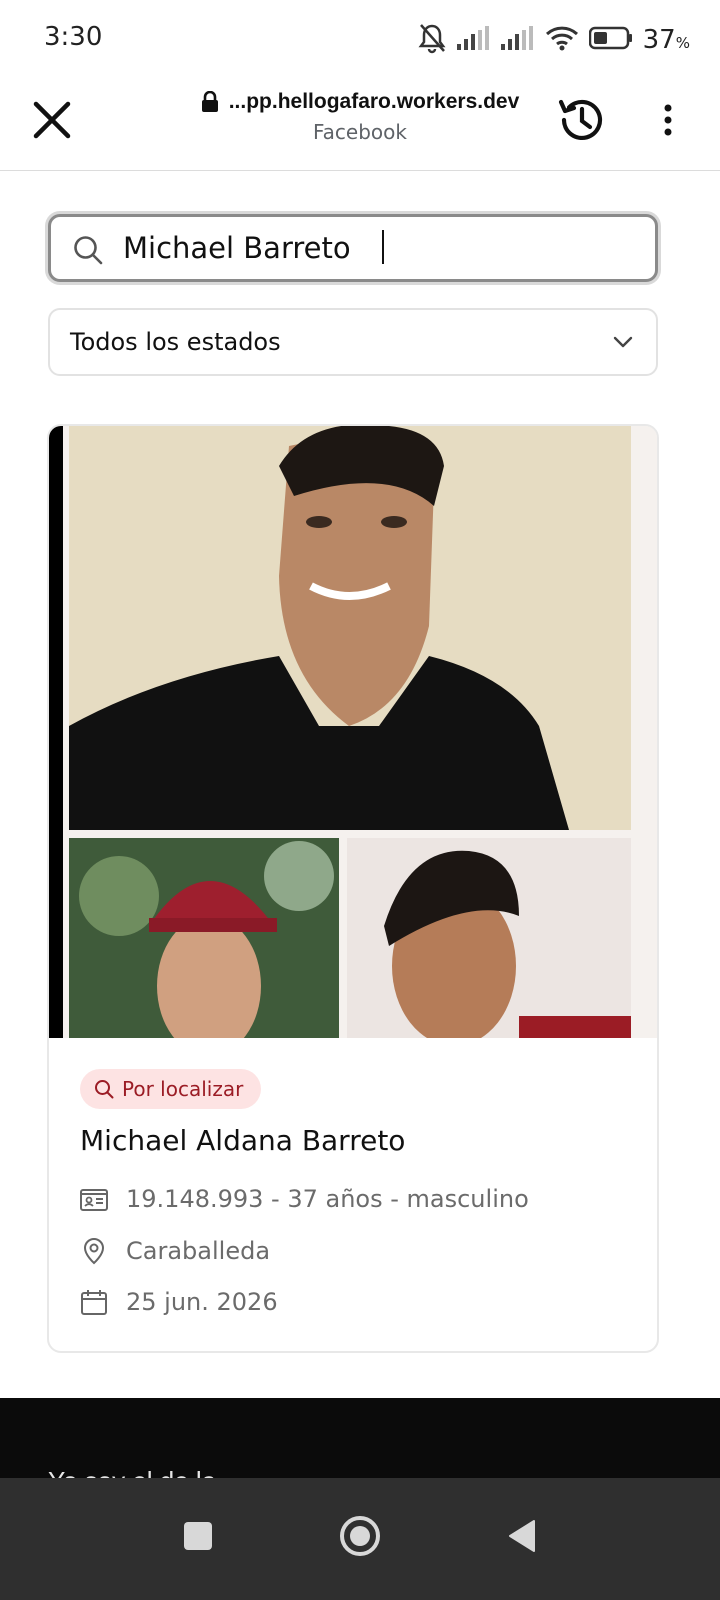  What do you see at coordinates (183, 1089) in the screenshot?
I see `status-badge-label: Por localizar` at bounding box center [183, 1089].